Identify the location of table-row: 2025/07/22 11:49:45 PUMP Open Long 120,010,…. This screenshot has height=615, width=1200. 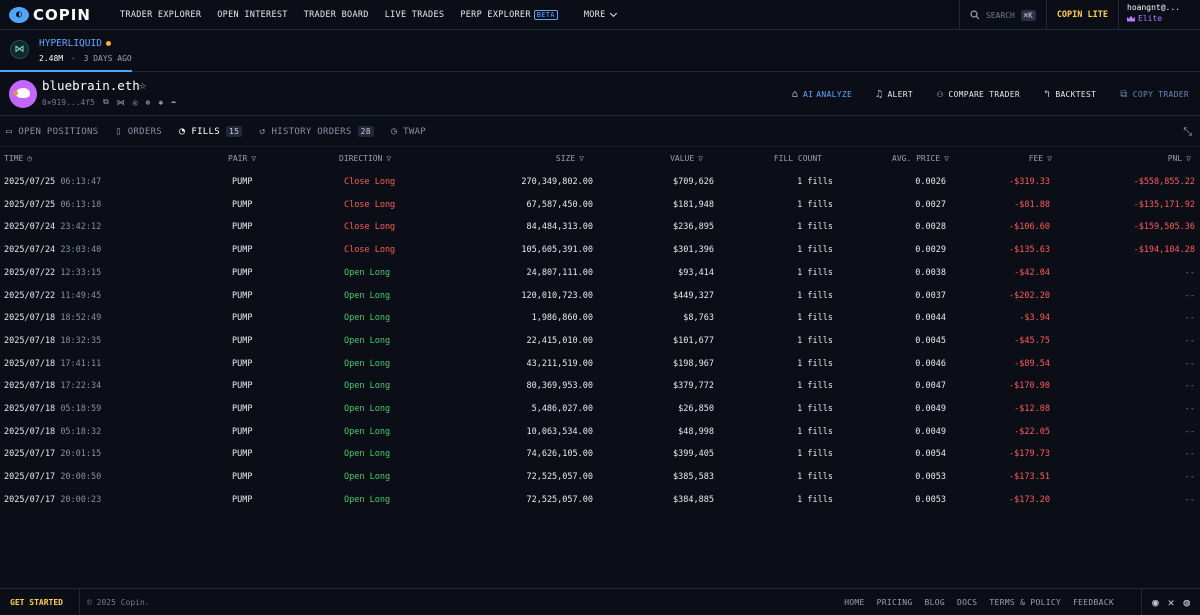
(600, 296).